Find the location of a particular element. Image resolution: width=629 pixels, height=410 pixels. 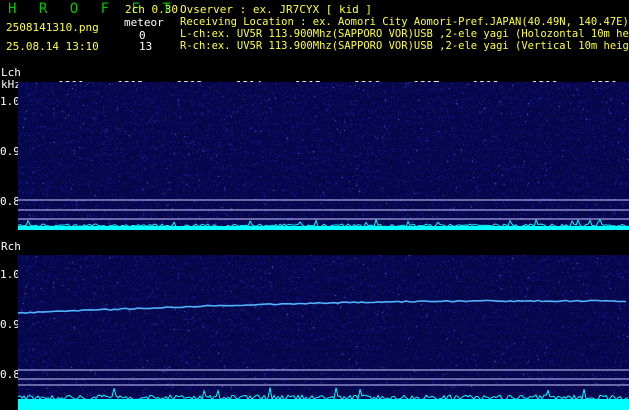

rch-level-base is located at coordinates (323, 404).